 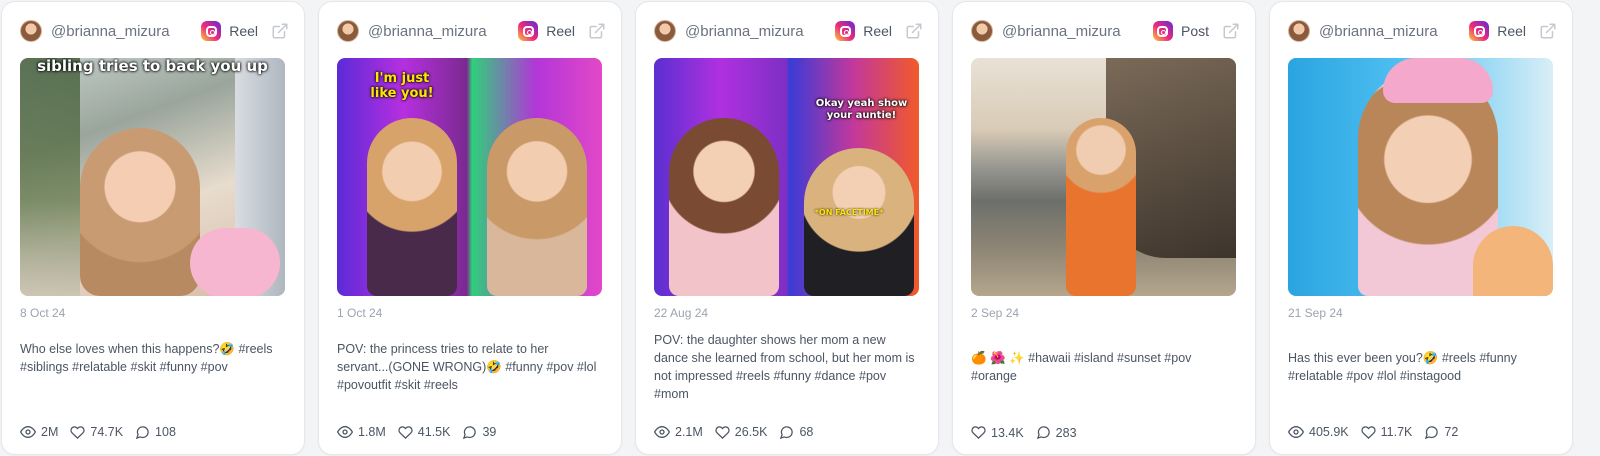 What do you see at coordinates (479, 432) in the screenshot?
I see `comments-stat: 39` at bounding box center [479, 432].